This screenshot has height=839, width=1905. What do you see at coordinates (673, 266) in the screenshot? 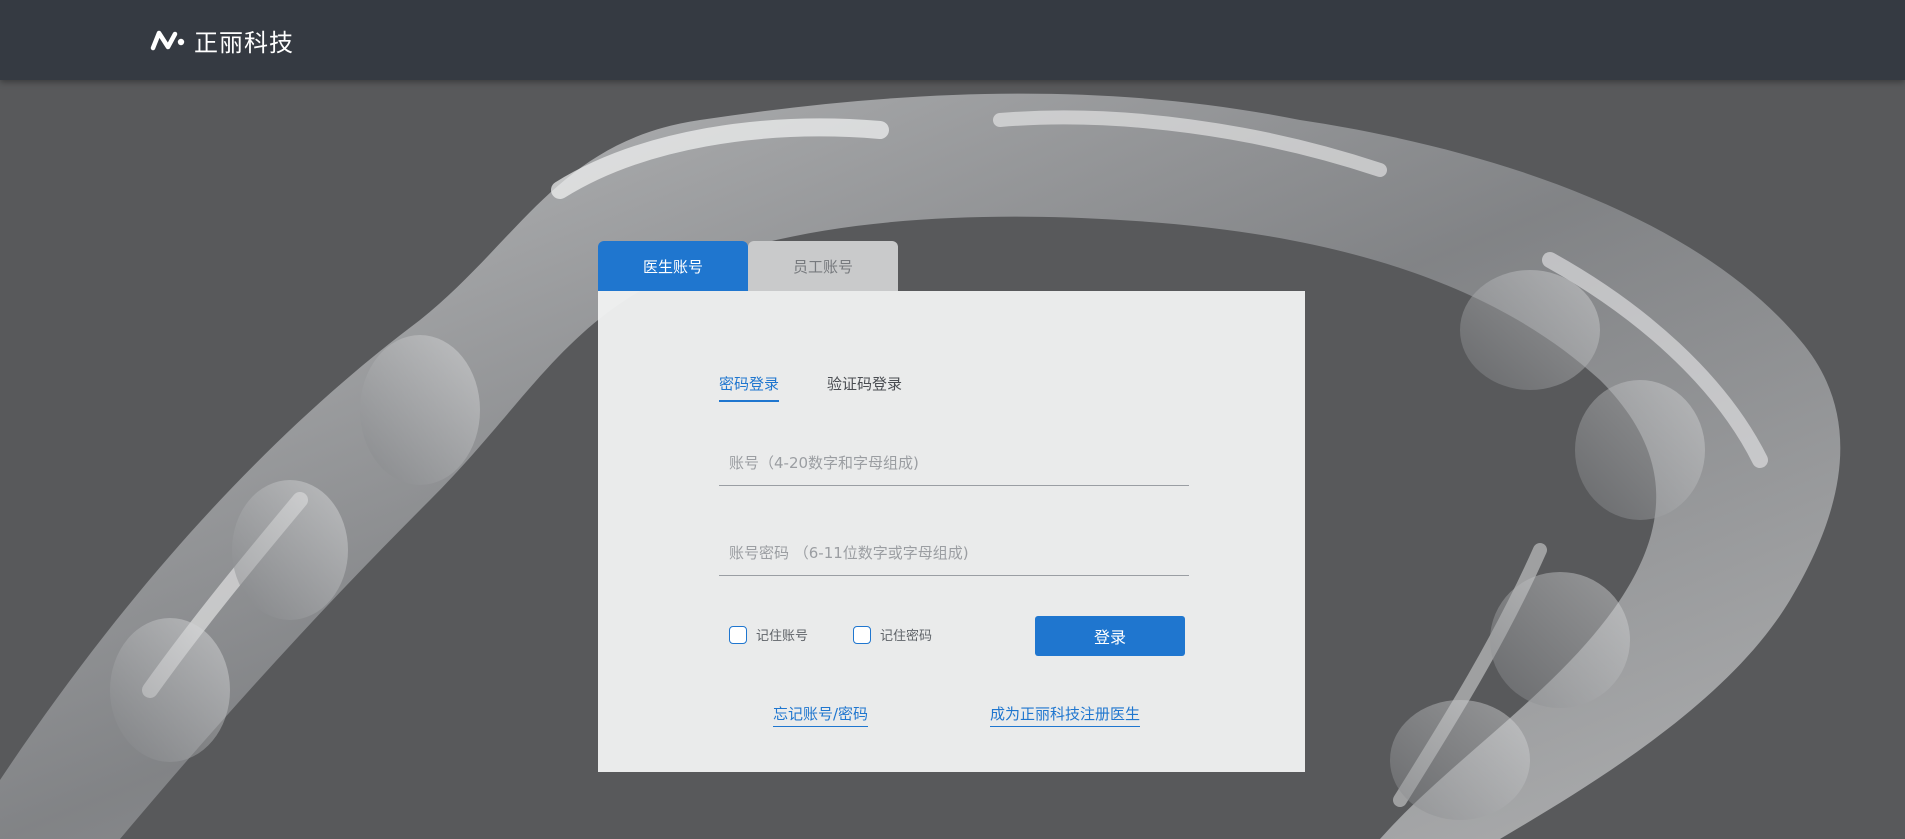
I see `tab-doctor-account: 医生账号` at bounding box center [673, 266].